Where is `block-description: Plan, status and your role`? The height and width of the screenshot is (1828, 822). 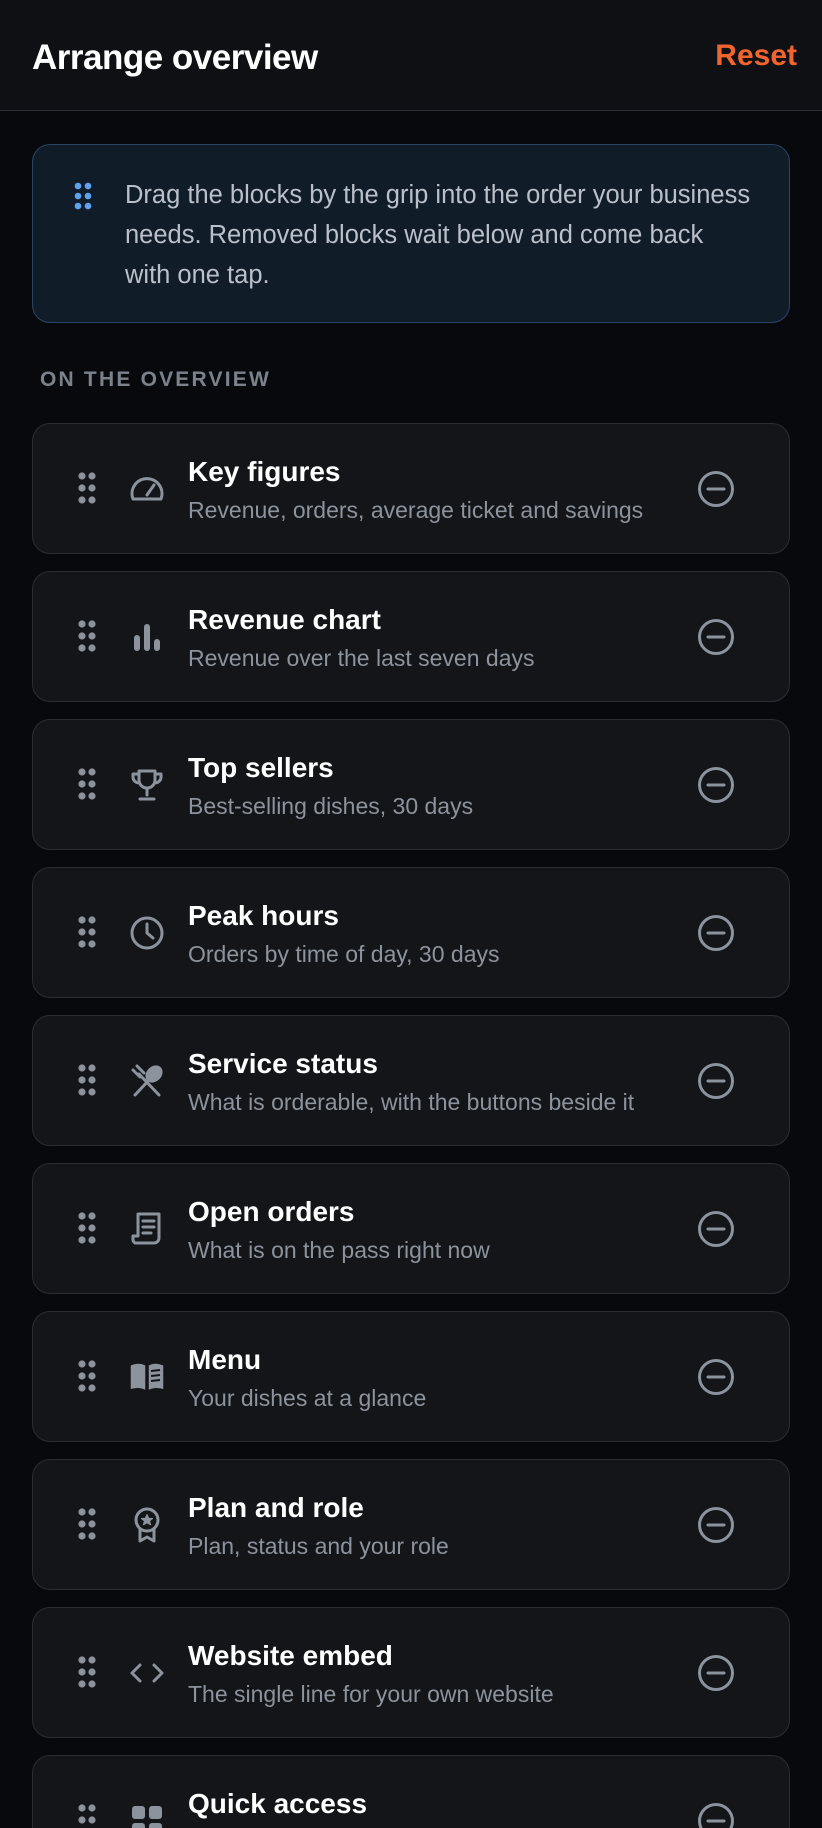
block-description: Plan, status and your role is located at coordinates (318, 1546).